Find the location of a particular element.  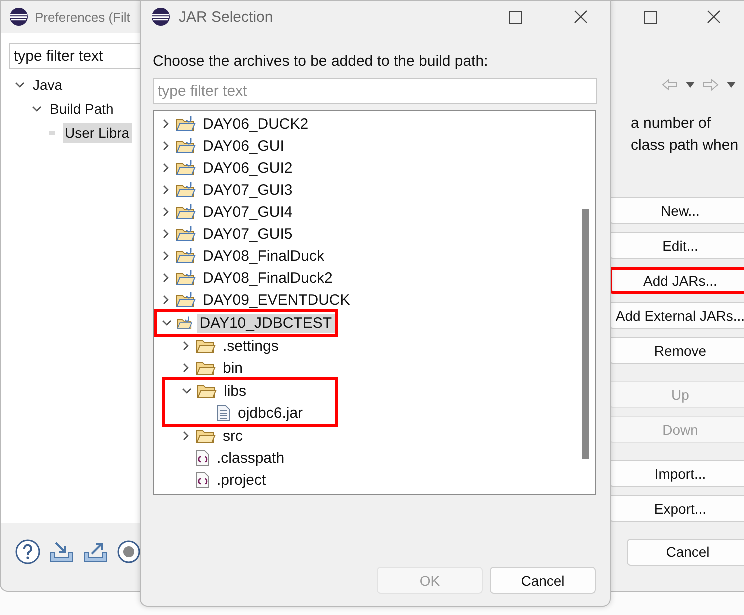

tree-item: DAY09_EVENTDUCK is located at coordinates (277, 300).